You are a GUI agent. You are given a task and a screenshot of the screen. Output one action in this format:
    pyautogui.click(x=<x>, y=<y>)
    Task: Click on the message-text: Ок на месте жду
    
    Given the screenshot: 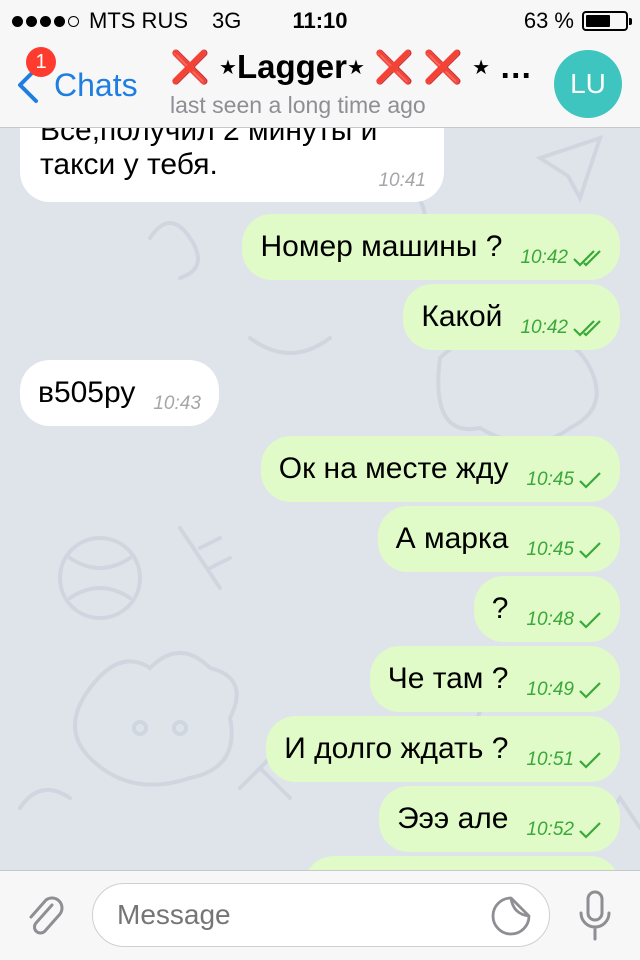 What is the action you would take?
    pyautogui.click(x=393, y=468)
    